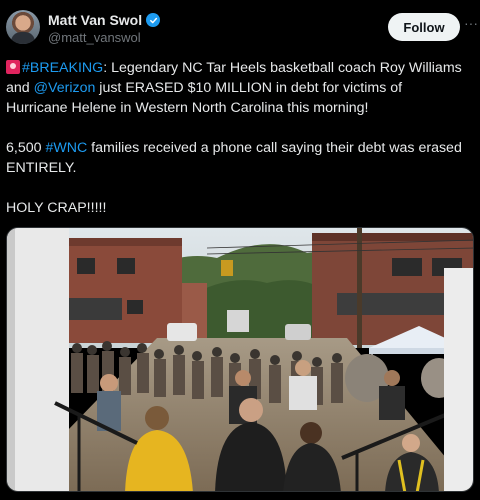 This screenshot has width=480, height=500. I want to click on author-name: Matt Van Swol, so click(95, 20).